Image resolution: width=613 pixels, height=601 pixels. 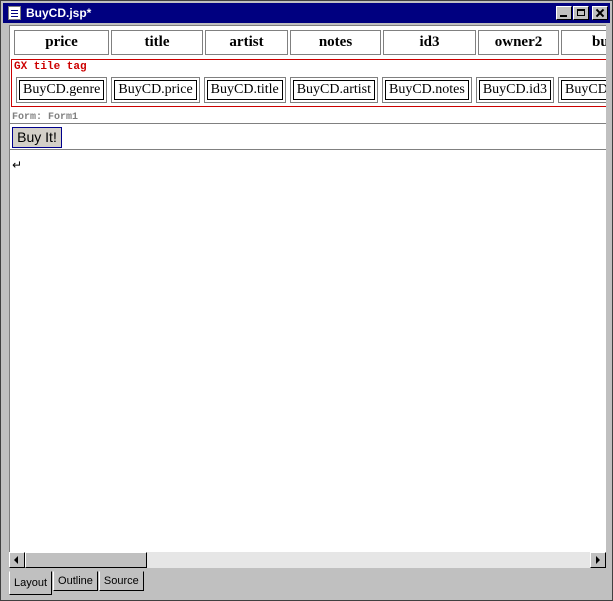 I want to click on tile-notes: BuyCD.notes, so click(x=427, y=90).